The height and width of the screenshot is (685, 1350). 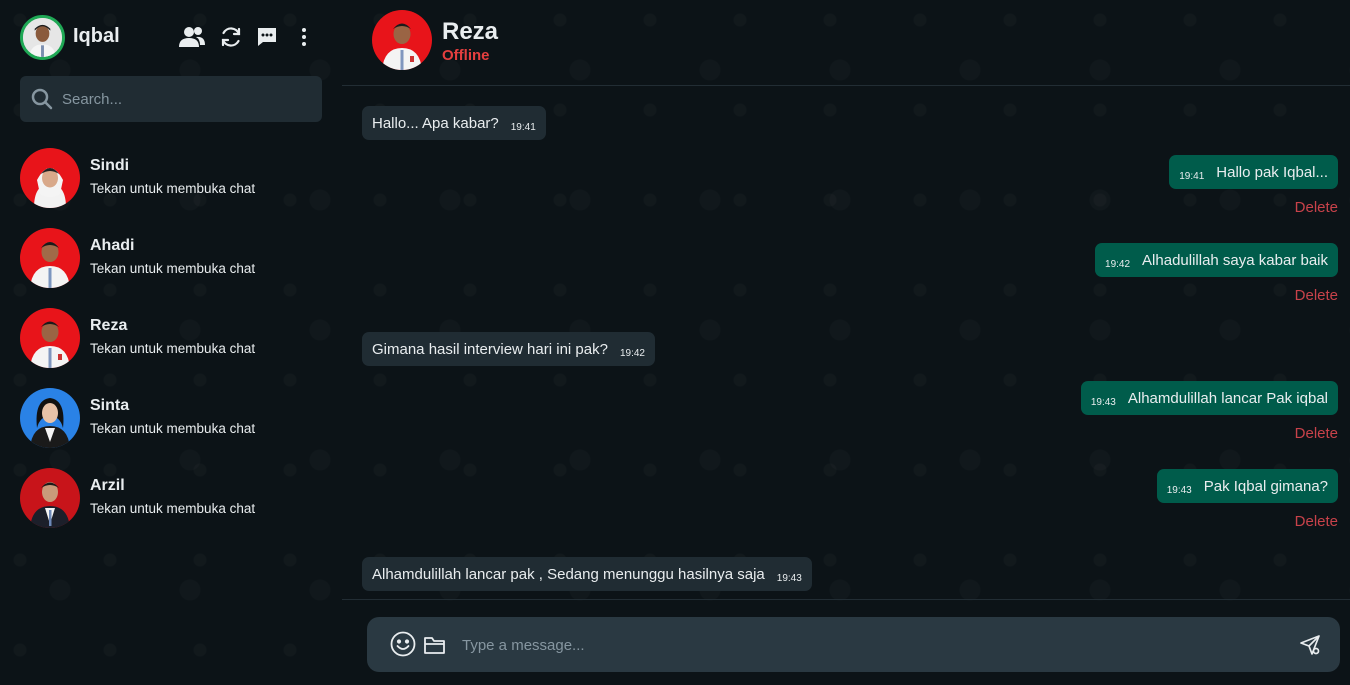 I want to click on profile-header: Iqbal, so click(x=170, y=38).